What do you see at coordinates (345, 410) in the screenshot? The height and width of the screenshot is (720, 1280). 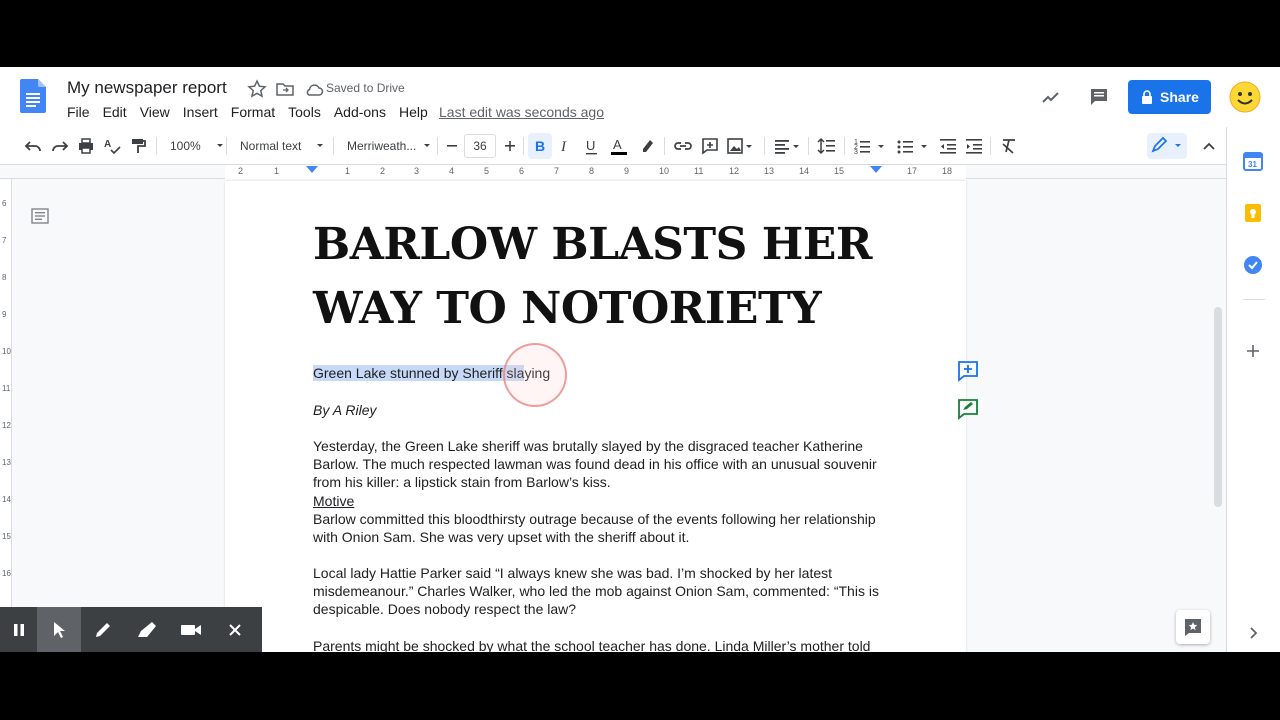 I see `byline: By A Riley` at bounding box center [345, 410].